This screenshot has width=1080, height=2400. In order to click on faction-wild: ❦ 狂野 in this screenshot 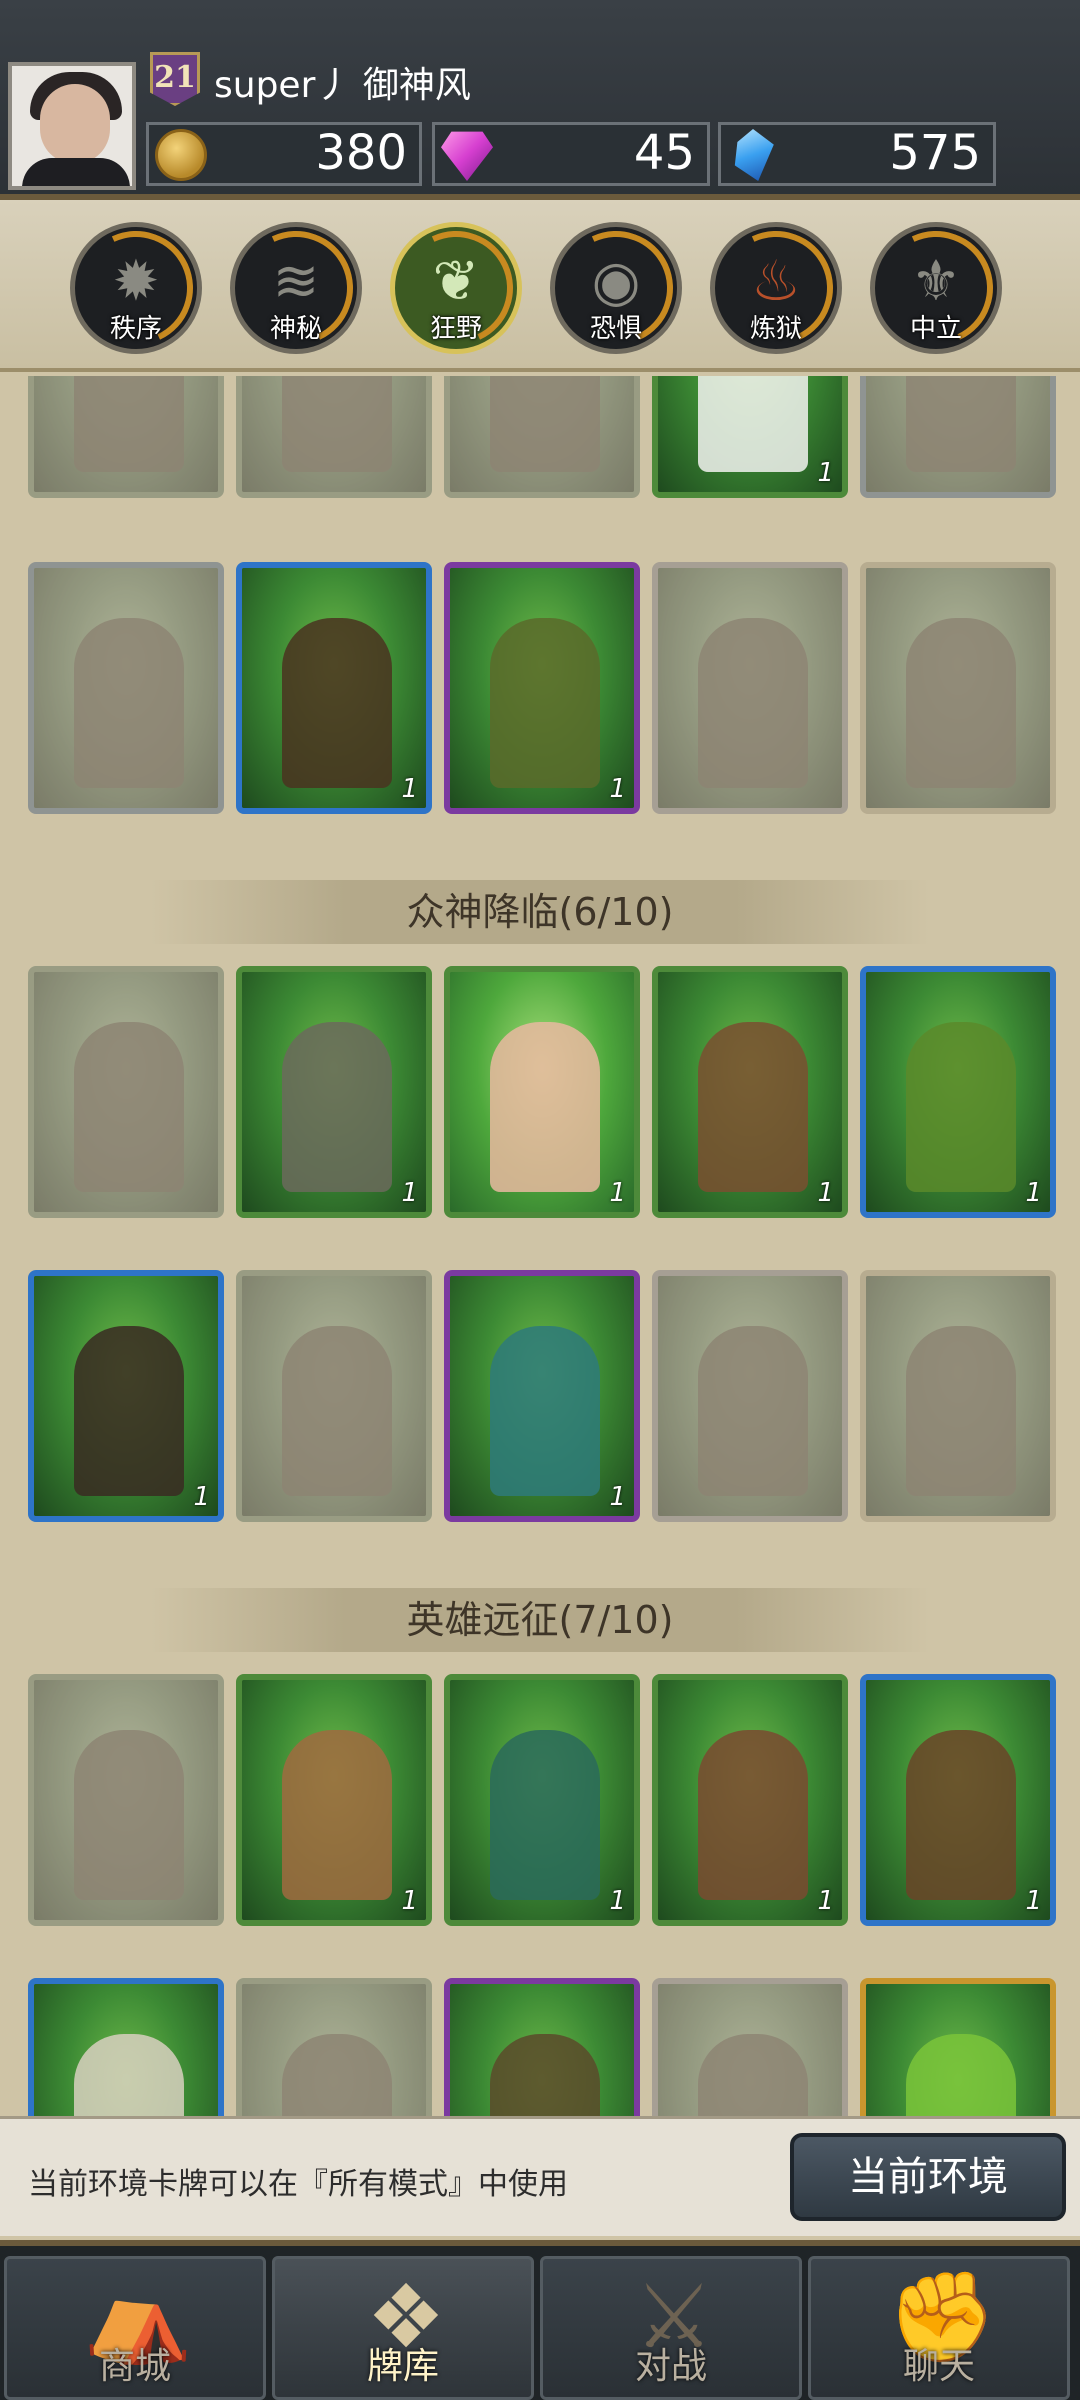, I will do `click(456, 288)`.